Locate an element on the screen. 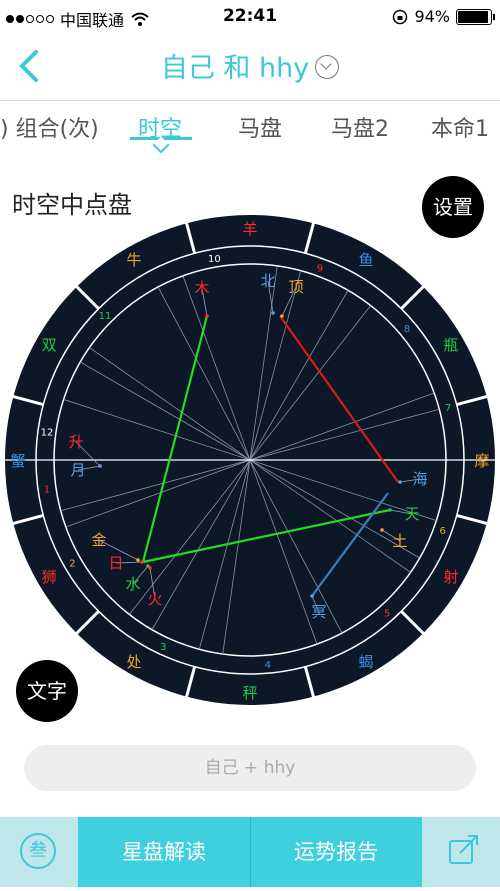 This screenshot has height=891, width=500. zodiac-sign-label: 羊 is located at coordinates (249, 229).